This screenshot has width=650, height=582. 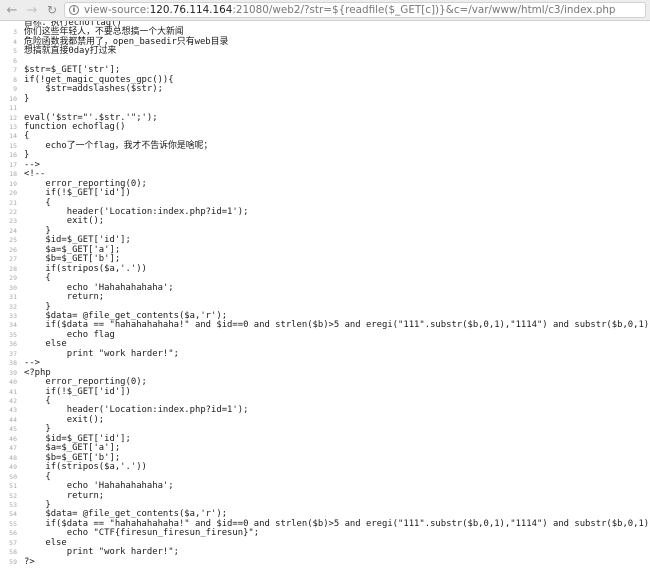 I want to click on url-host: 120.76.114.164, so click(x=191, y=10).